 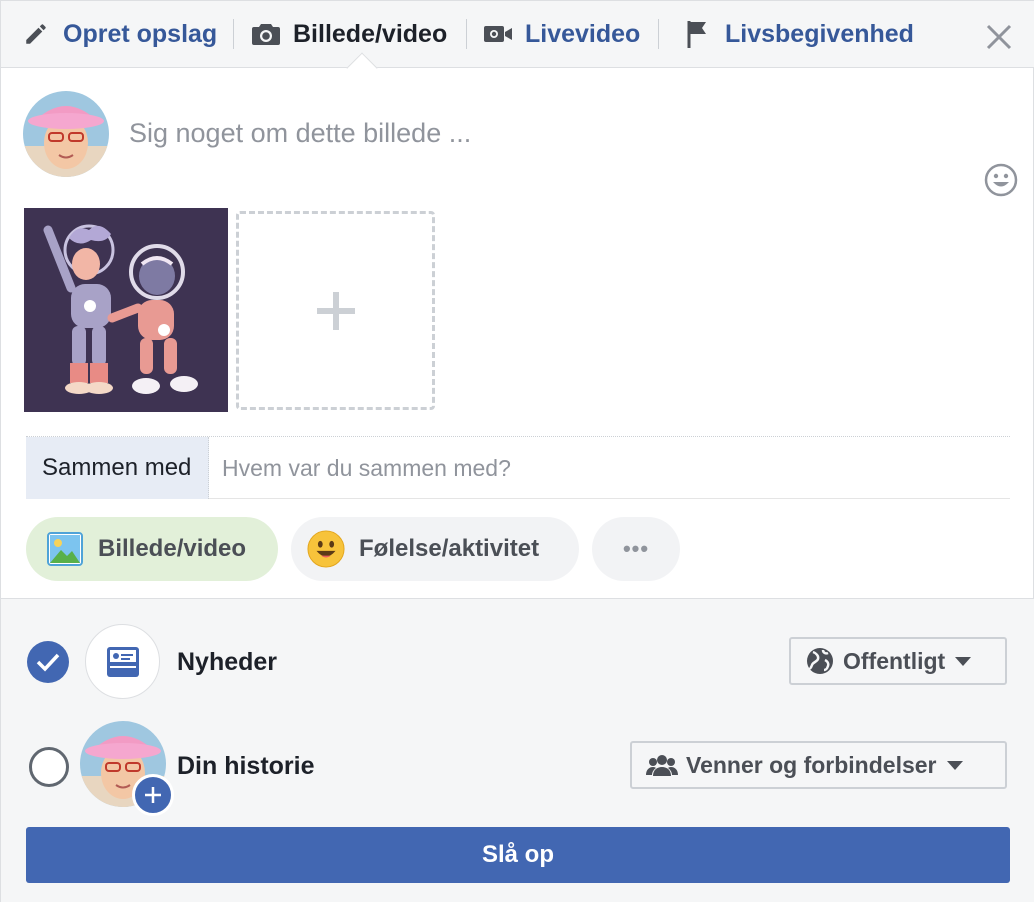 I want to click on add-photo-button, so click(x=335, y=310).